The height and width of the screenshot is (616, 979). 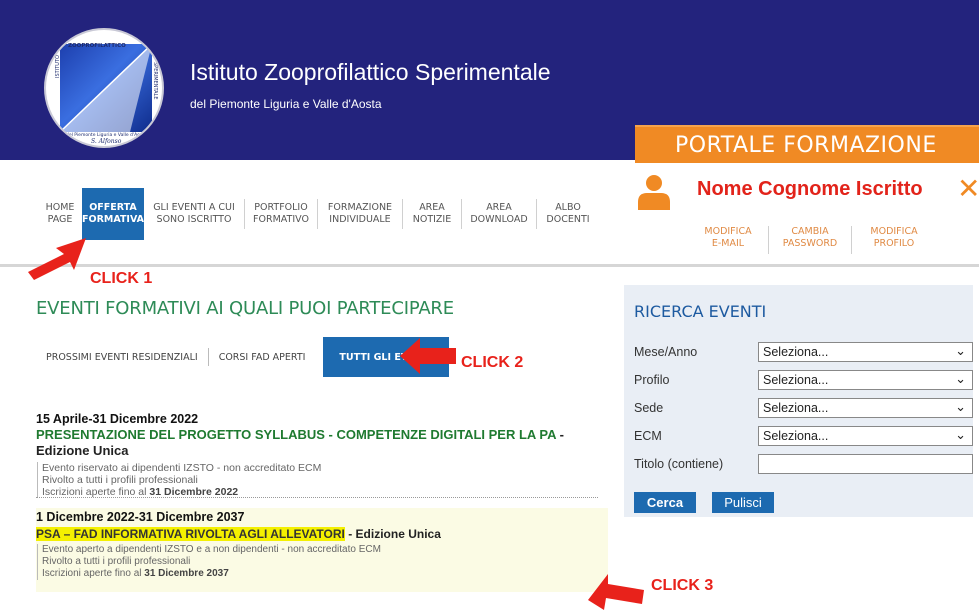 I want to click on registration-prefix: Iscrizioni aperte fino al, so click(x=93, y=573).